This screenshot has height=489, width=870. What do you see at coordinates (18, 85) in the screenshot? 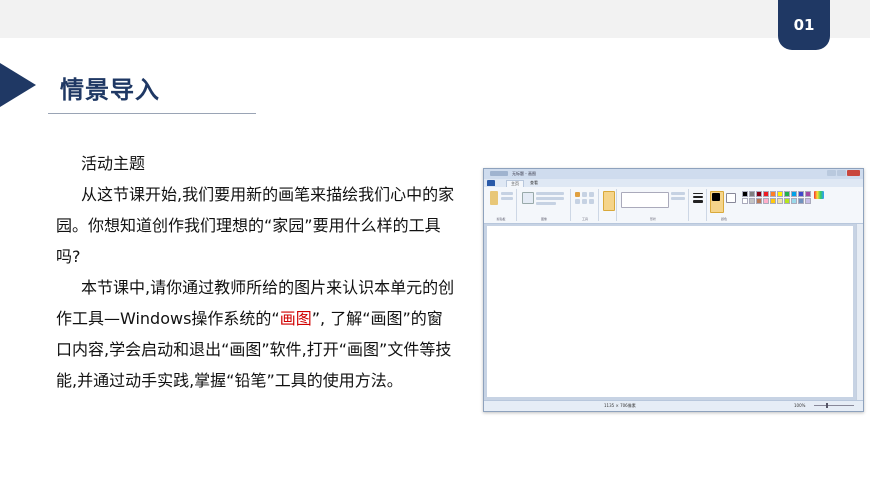
I see `title-arrow-icon` at bounding box center [18, 85].